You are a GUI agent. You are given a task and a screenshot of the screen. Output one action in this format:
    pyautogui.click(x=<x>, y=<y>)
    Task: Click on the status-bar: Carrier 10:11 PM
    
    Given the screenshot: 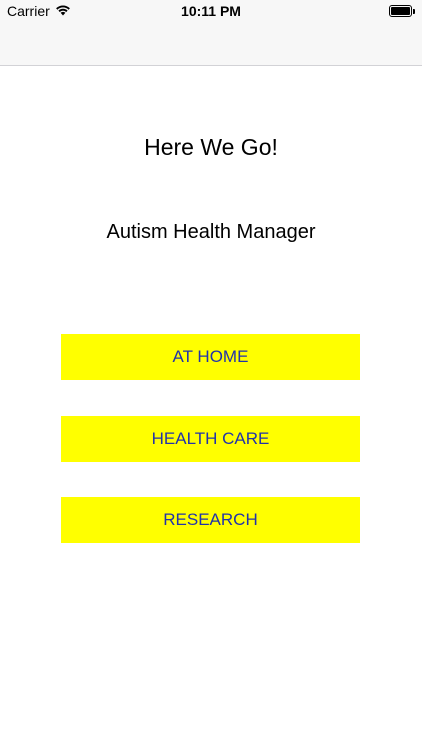 What is the action you would take?
    pyautogui.click(x=211, y=11)
    